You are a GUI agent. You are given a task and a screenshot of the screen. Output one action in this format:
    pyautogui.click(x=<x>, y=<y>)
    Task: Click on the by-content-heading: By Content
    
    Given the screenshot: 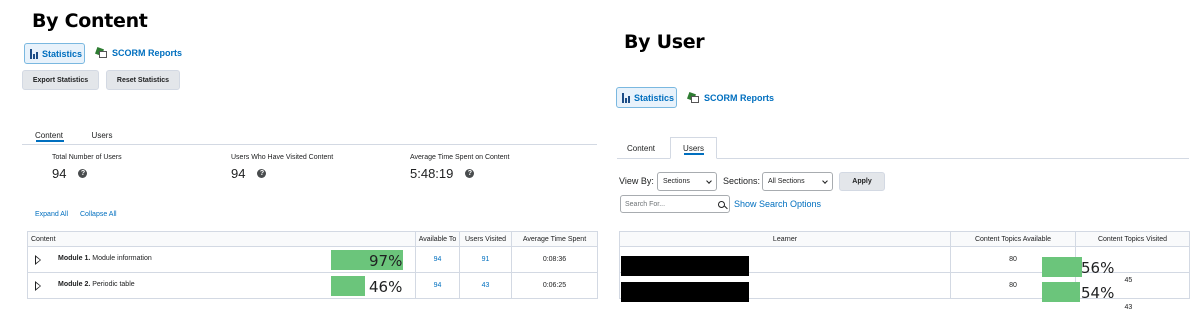 What is the action you would take?
    pyautogui.click(x=90, y=21)
    